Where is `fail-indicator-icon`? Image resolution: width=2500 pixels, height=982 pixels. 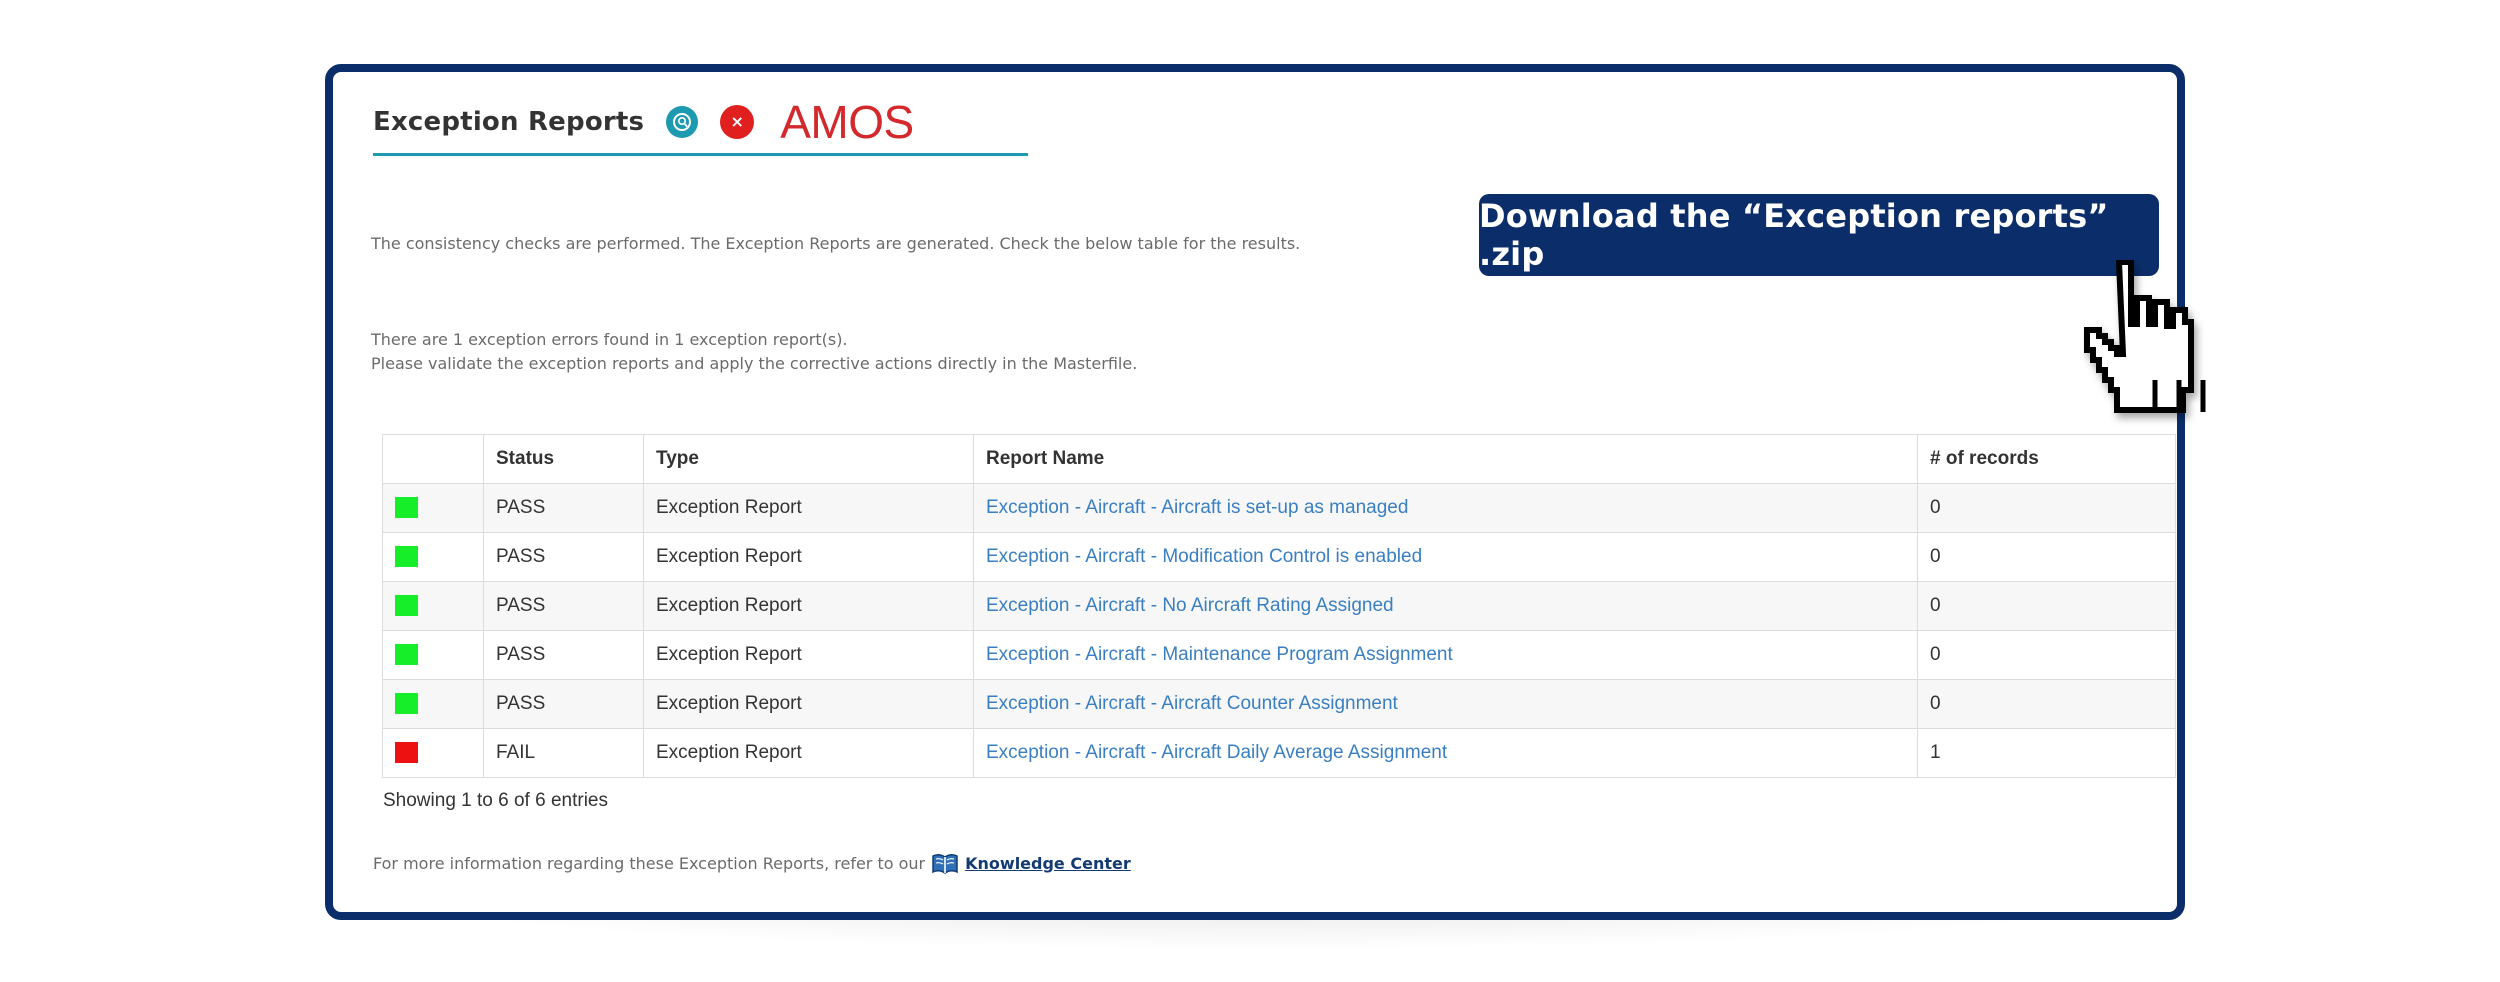
fail-indicator-icon is located at coordinates (406, 753).